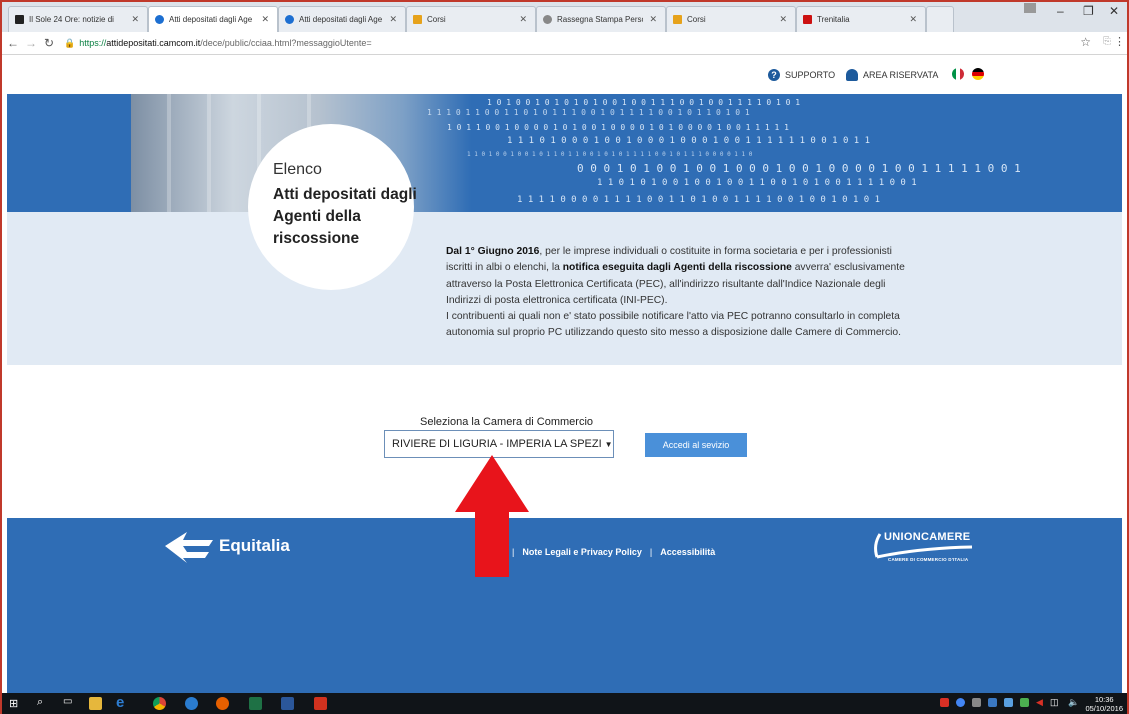 The image size is (1129, 714). Describe the element at coordinates (992, 702) in the screenshot. I see `tray-network-icon` at that location.